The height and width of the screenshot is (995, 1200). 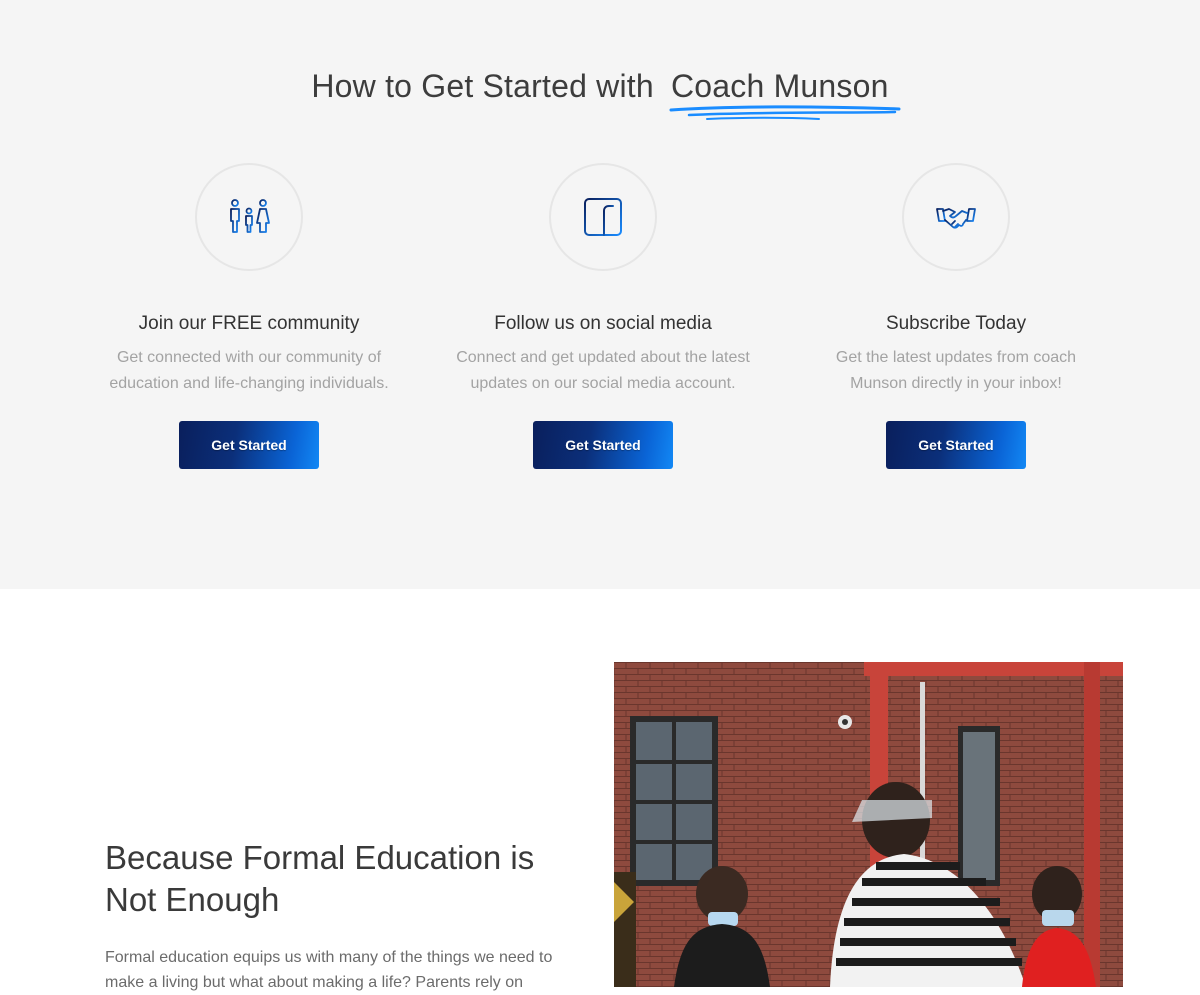 I want to click on family-icon, so click(x=250, y=216).